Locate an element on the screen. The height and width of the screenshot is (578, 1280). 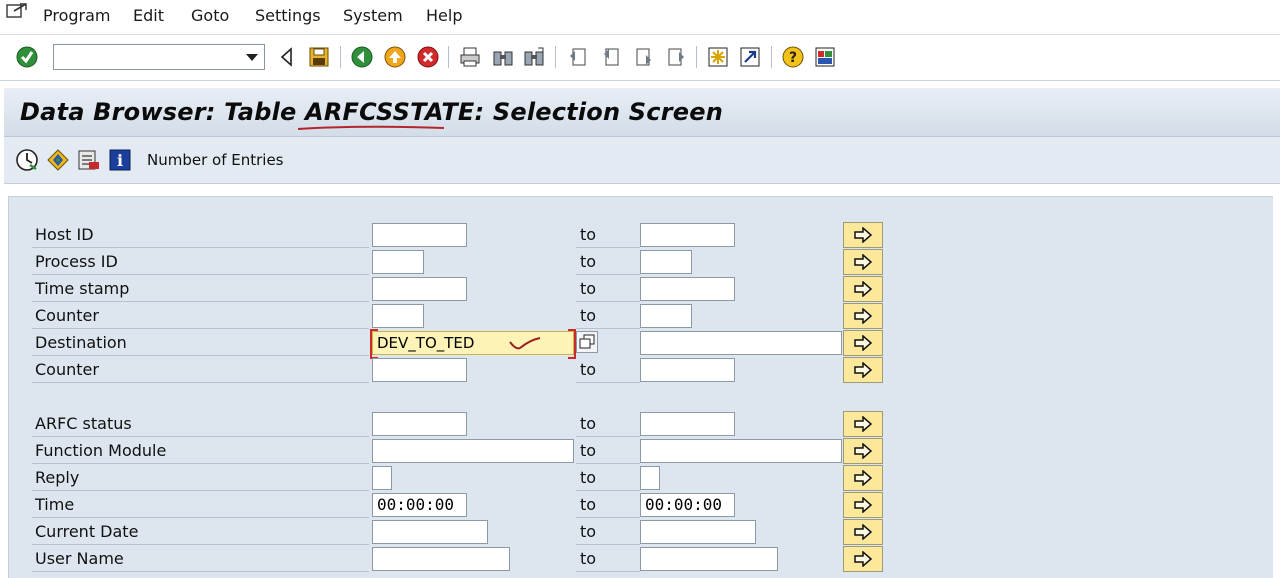
command-field is located at coordinates (159, 57).